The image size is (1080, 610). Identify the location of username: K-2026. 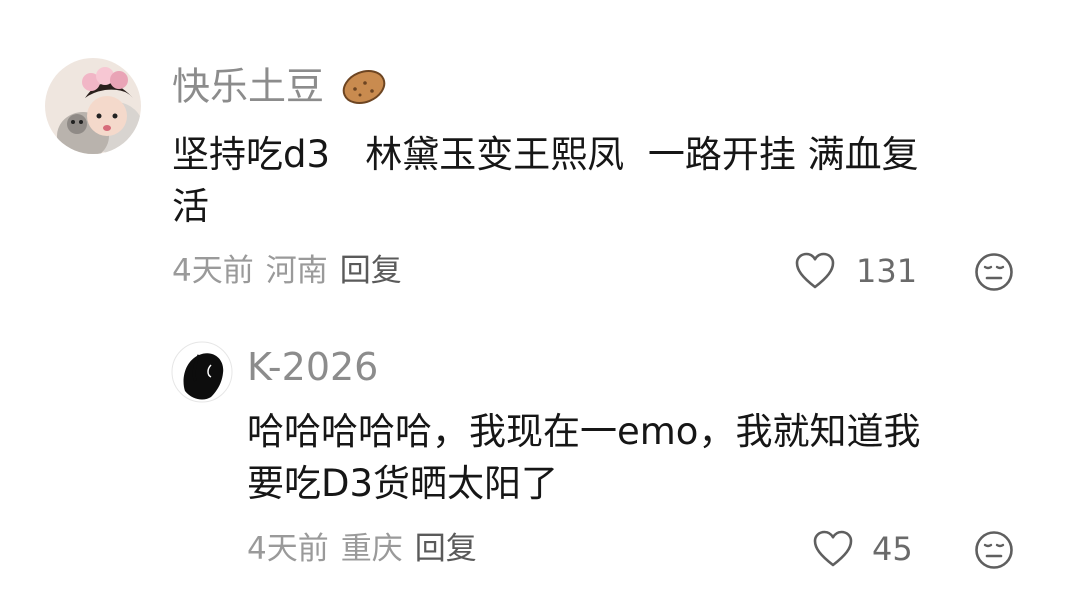
(312, 367).